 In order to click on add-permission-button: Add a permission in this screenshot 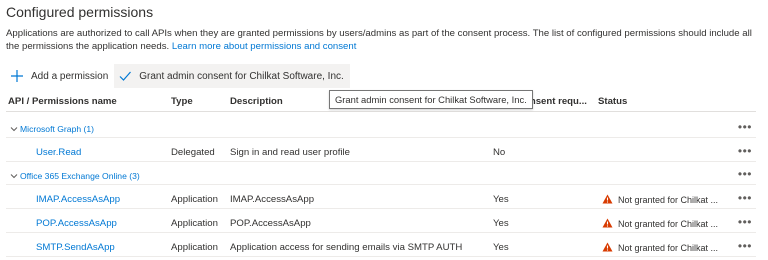, I will do `click(60, 76)`.